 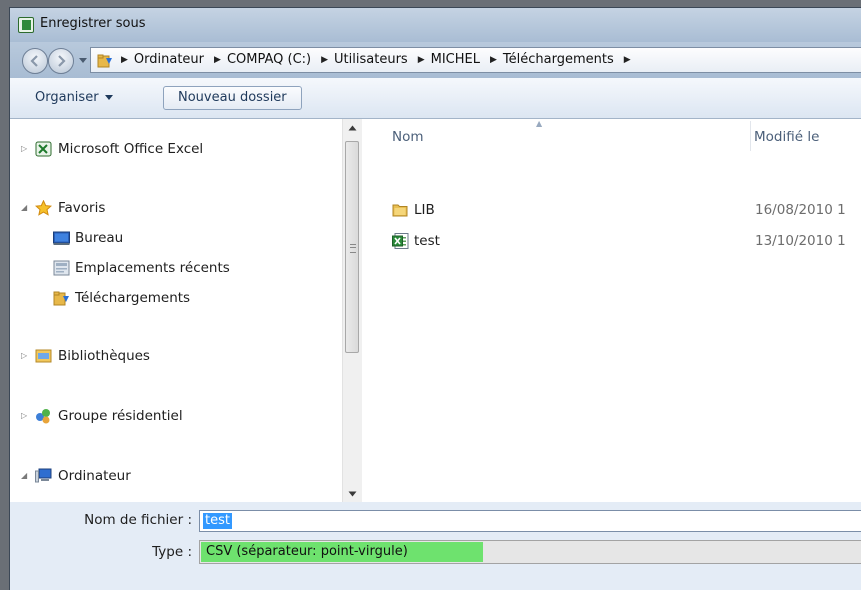 What do you see at coordinates (362, 59) in the screenshot?
I see `breadcrumb-item-utilisateurs: ▶ Utilisateurs` at bounding box center [362, 59].